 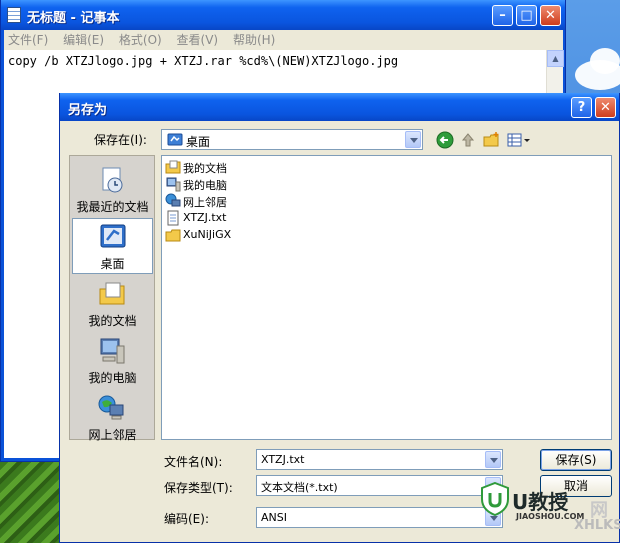 I want to click on place-desktop: 桌面, so click(x=112, y=246).